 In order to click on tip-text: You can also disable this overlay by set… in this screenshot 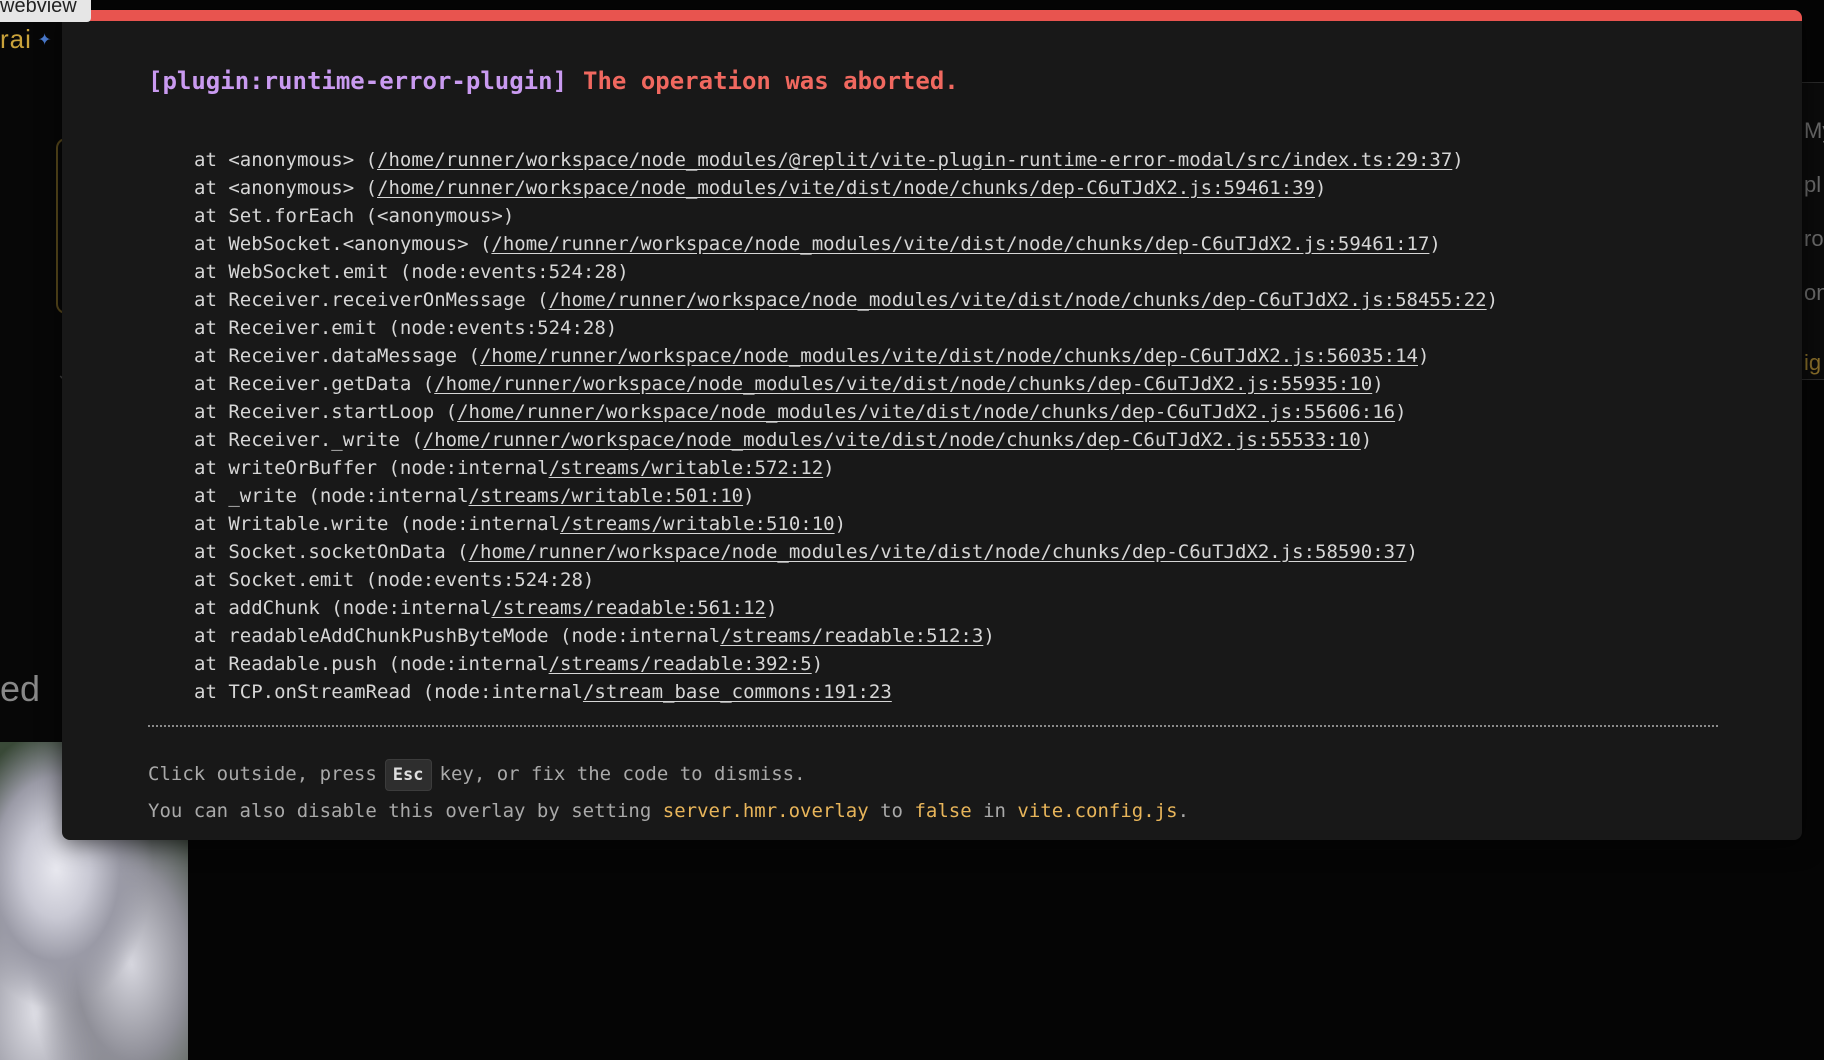, I will do `click(405, 811)`.